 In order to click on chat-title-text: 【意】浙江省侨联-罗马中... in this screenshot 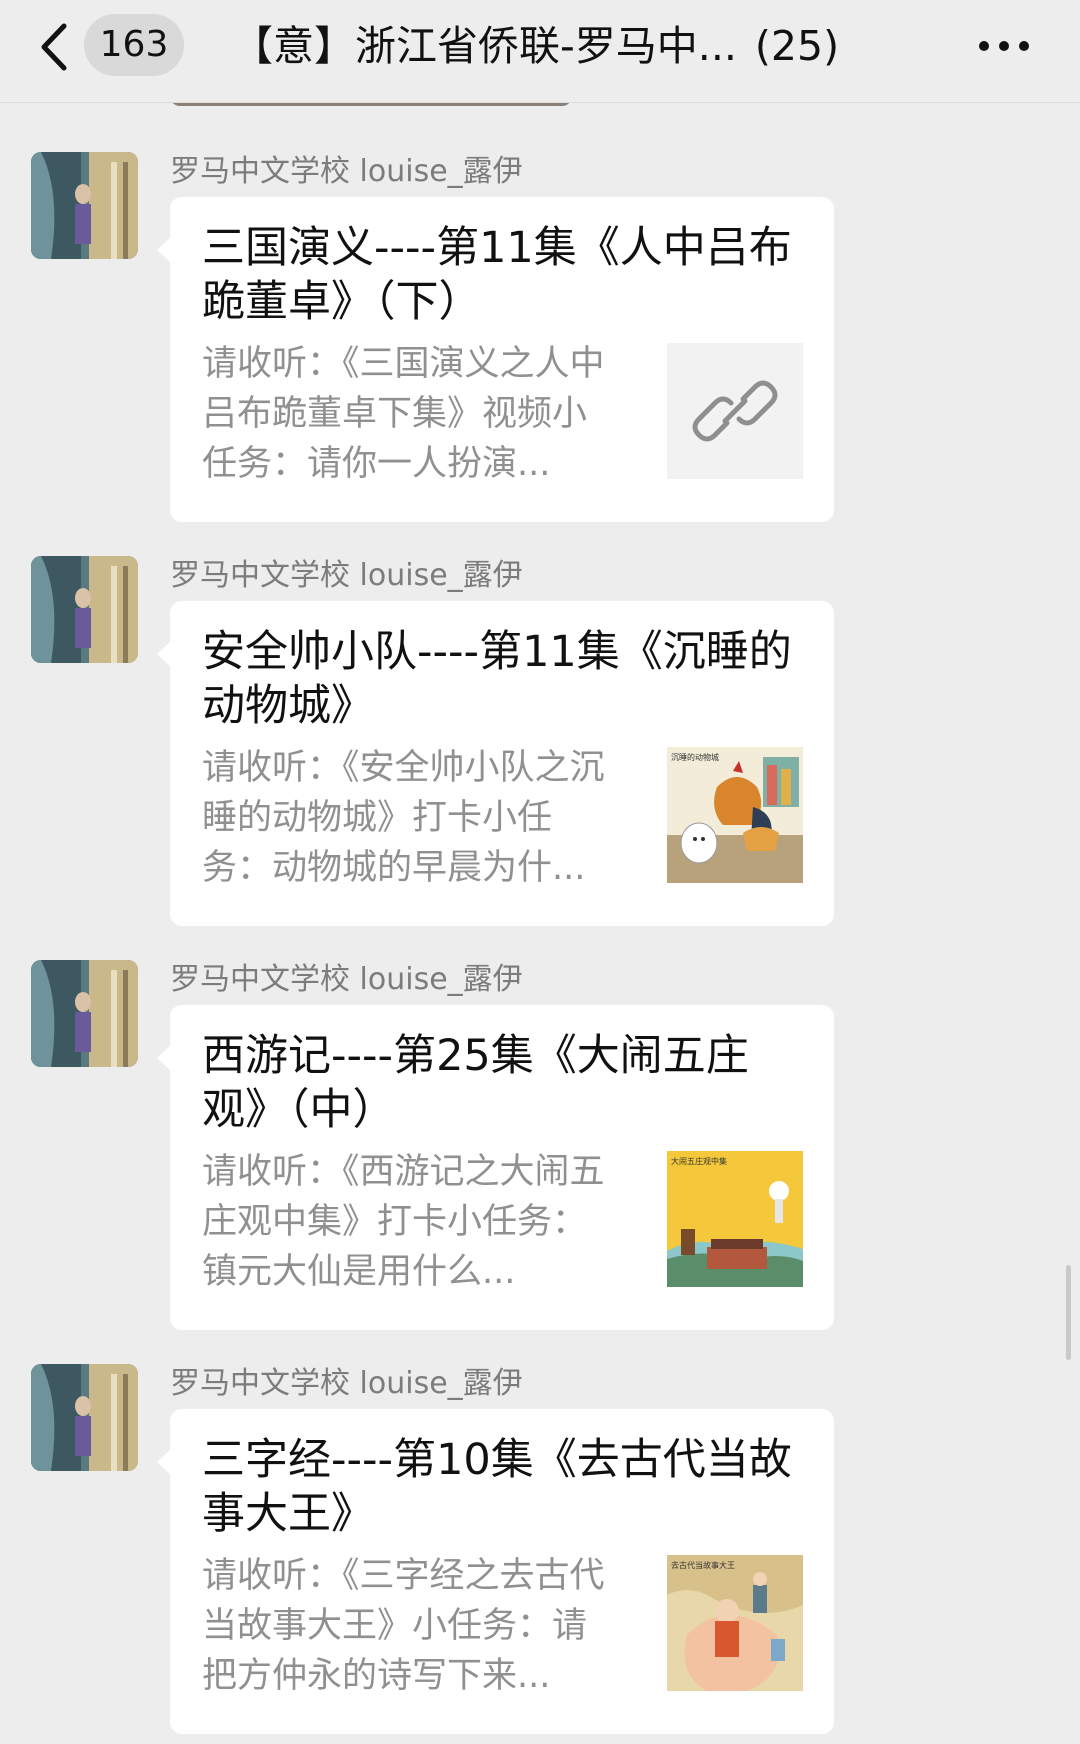, I will do `click(484, 46)`.